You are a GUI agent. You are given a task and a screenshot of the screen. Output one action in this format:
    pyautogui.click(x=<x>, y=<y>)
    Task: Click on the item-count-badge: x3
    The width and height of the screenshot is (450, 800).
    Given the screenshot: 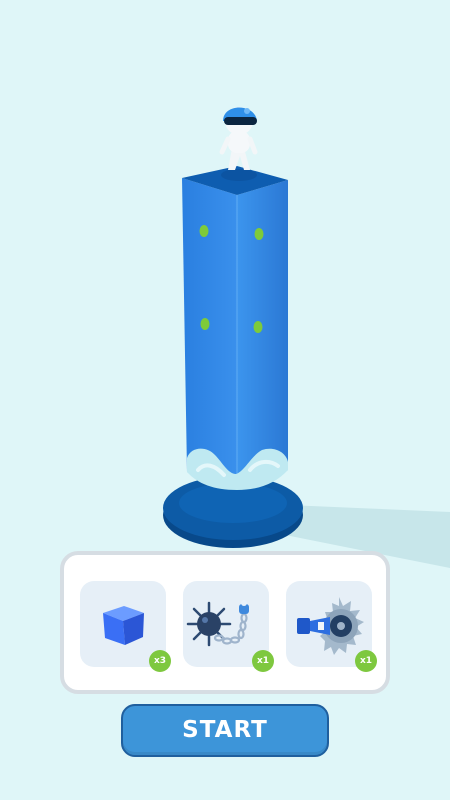 What is the action you would take?
    pyautogui.click(x=160, y=661)
    